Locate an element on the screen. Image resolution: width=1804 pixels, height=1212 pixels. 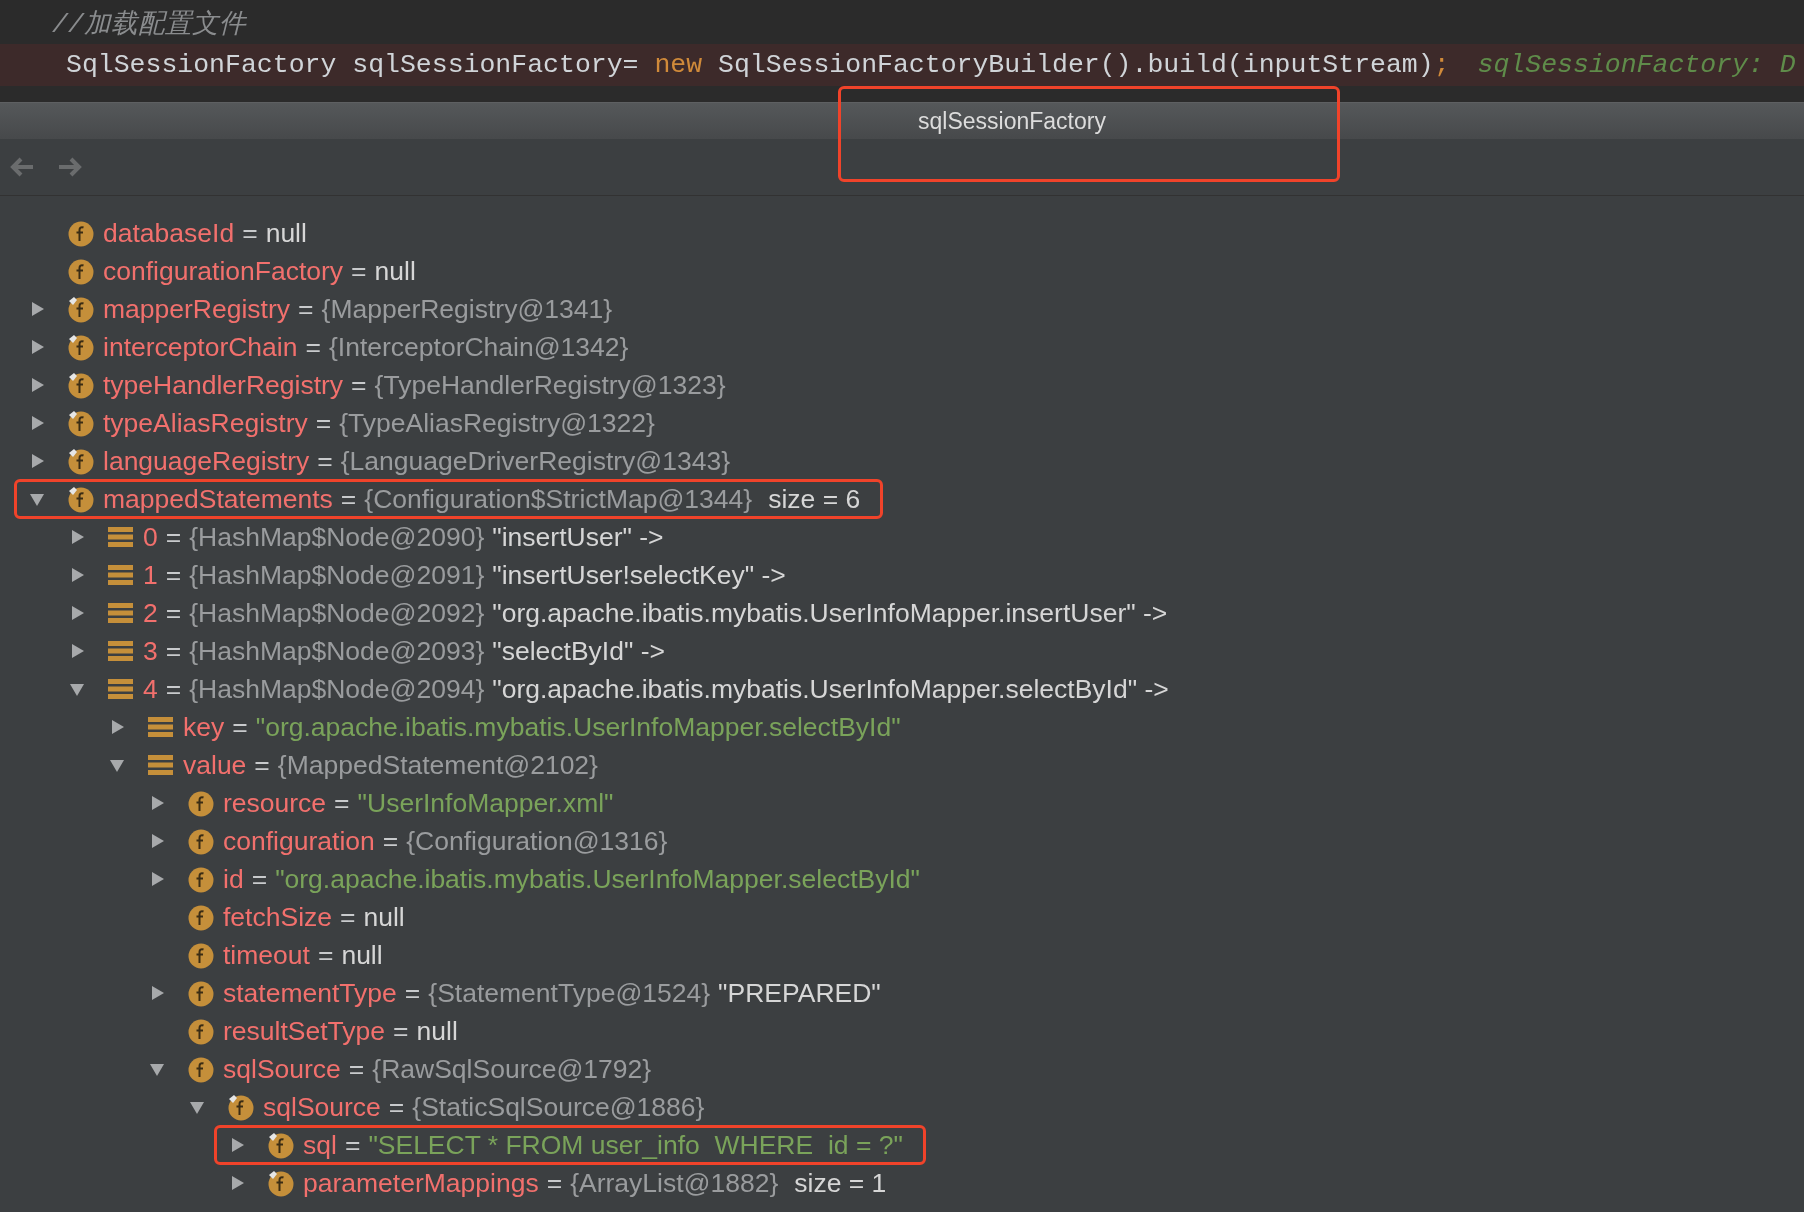
variable-name: mappedStatements is located at coordinates (218, 499).